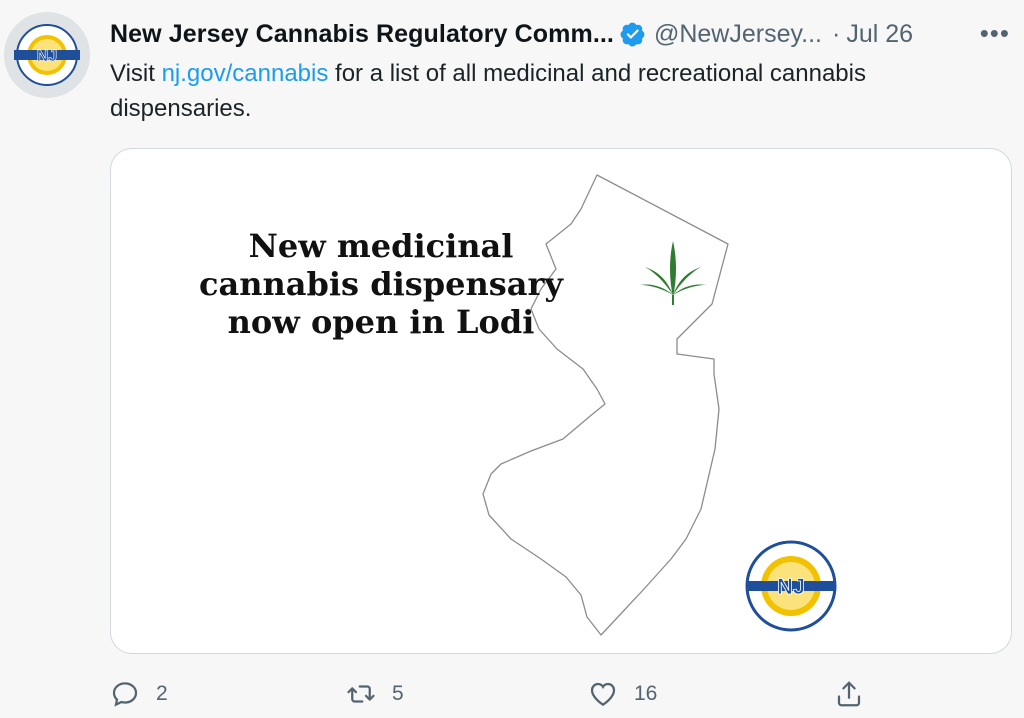  I want to click on njcrc-logo-icon: NJ, so click(47, 55).